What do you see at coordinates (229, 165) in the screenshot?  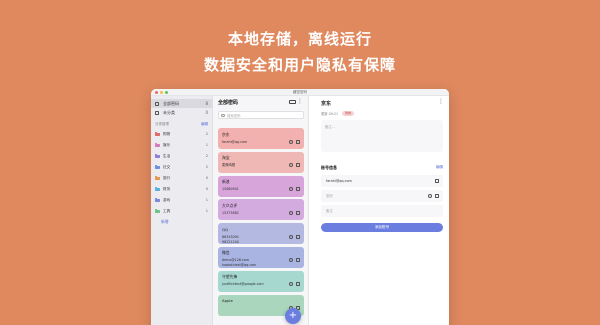 I see `card-account: 麦辣鸡翅` at bounding box center [229, 165].